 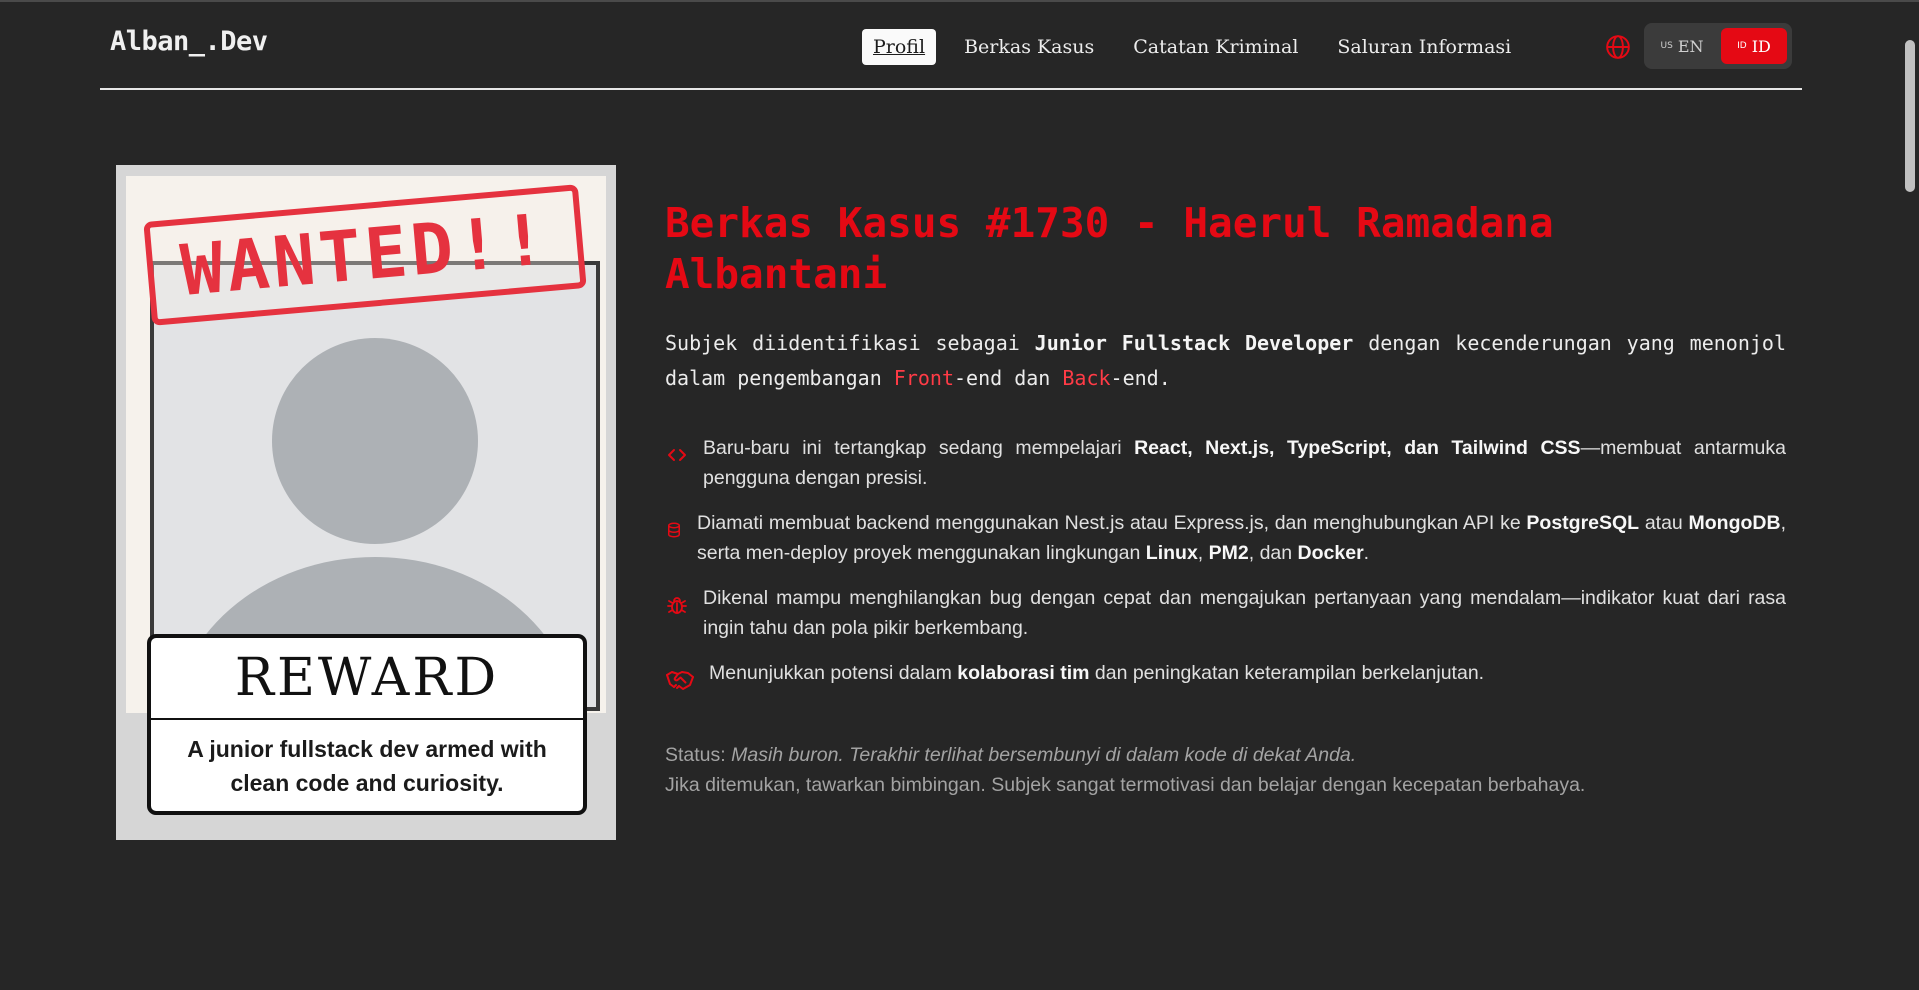 What do you see at coordinates (367, 679) in the screenshot?
I see `reward-title: REWARD` at bounding box center [367, 679].